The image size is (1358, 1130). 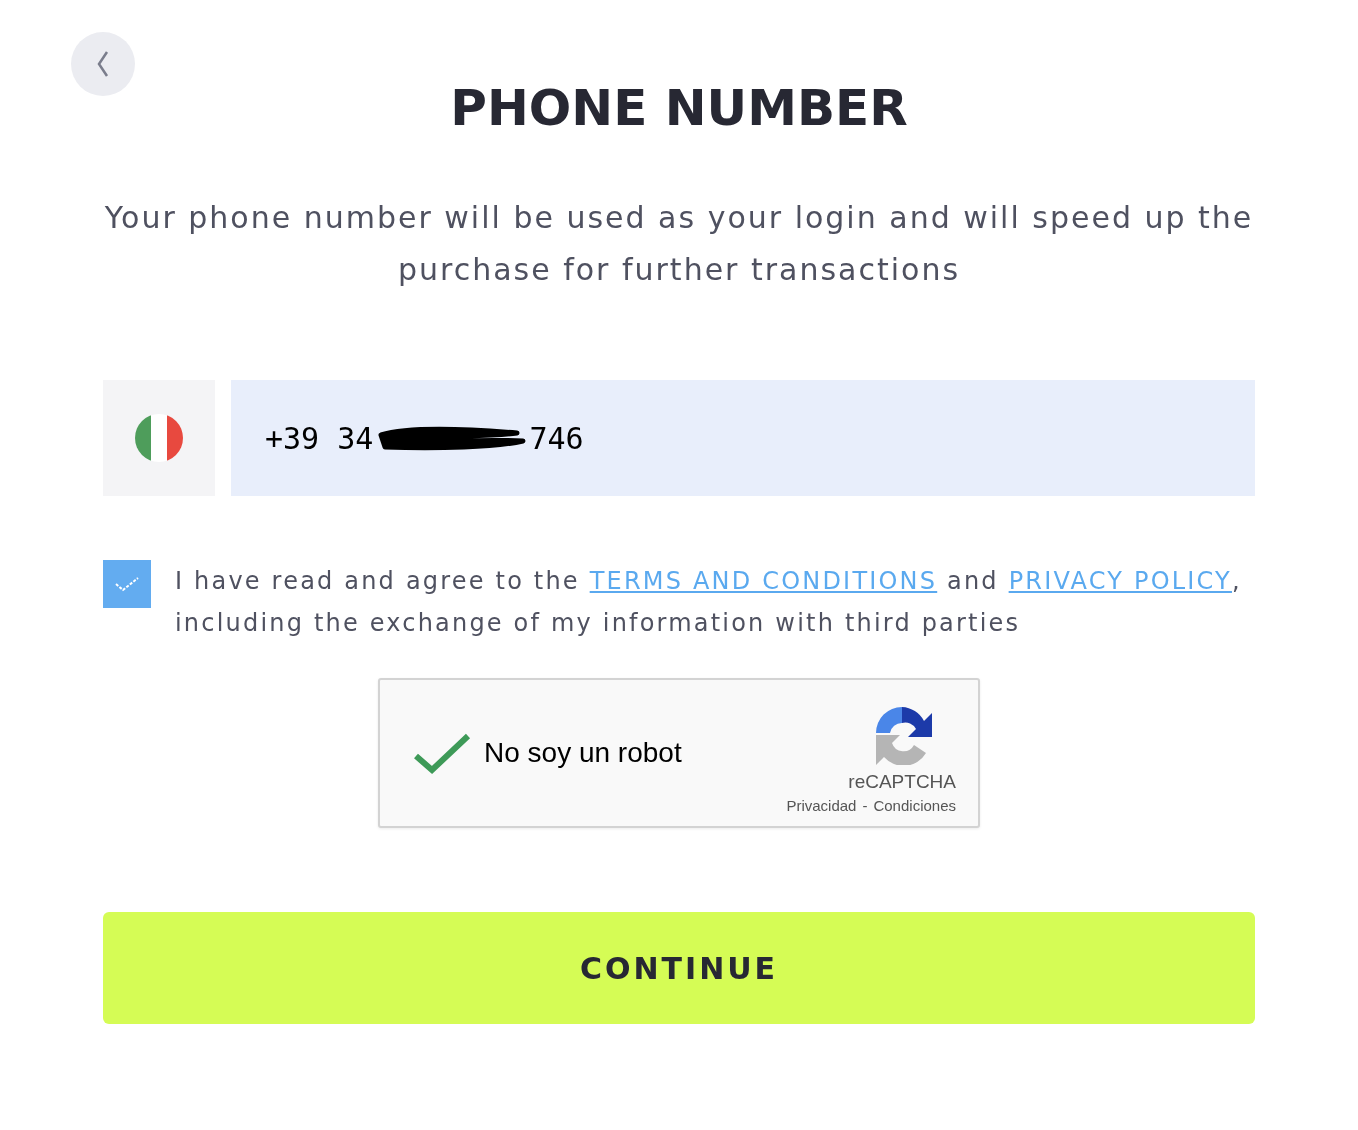 I want to click on consent-checkbox, so click(x=127, y=584).